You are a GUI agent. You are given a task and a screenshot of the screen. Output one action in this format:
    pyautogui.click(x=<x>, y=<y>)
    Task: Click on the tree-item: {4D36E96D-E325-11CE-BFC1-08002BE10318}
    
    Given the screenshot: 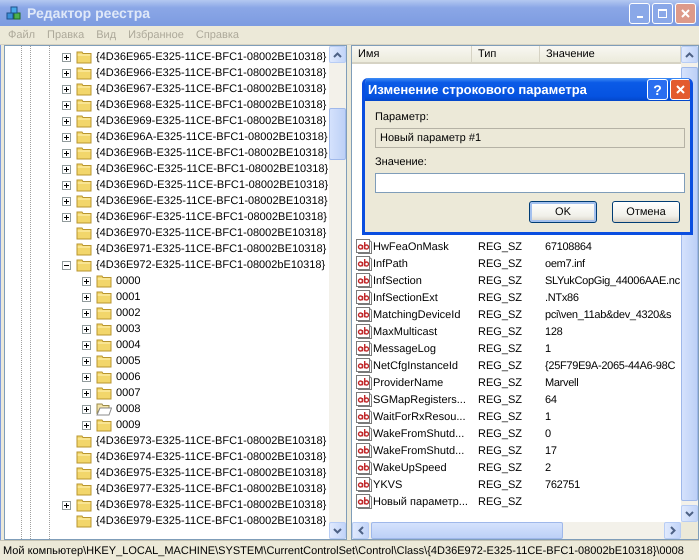 What is the action you would take?
    pyautogui.click(x=212, y=185)
    